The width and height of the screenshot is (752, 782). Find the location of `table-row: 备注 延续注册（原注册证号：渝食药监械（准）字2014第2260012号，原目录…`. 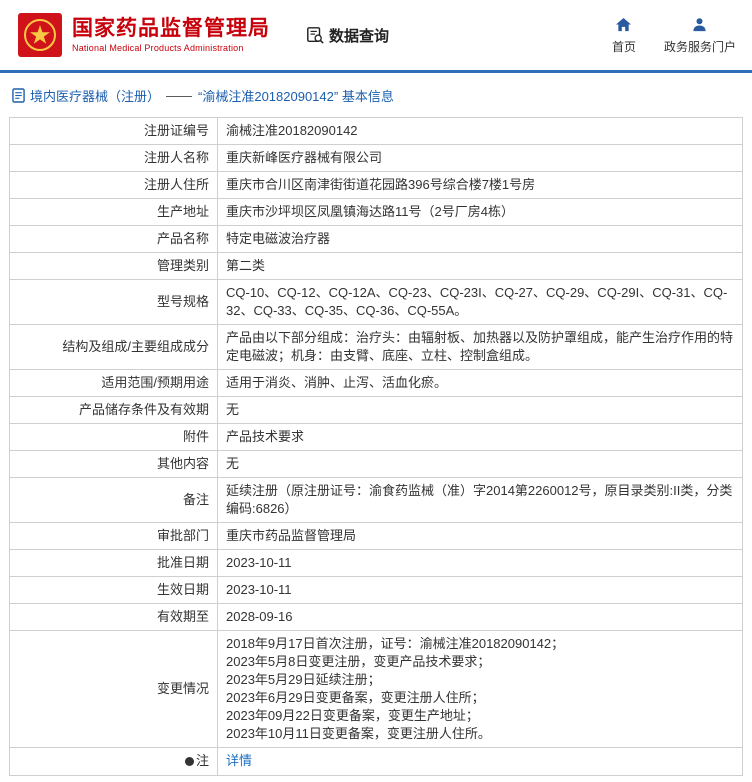

table-row: 备注 延续注册（原注册证号：渝食药监械（准）字2014第2260012号，原目录… is located at coordinates (376, 500).